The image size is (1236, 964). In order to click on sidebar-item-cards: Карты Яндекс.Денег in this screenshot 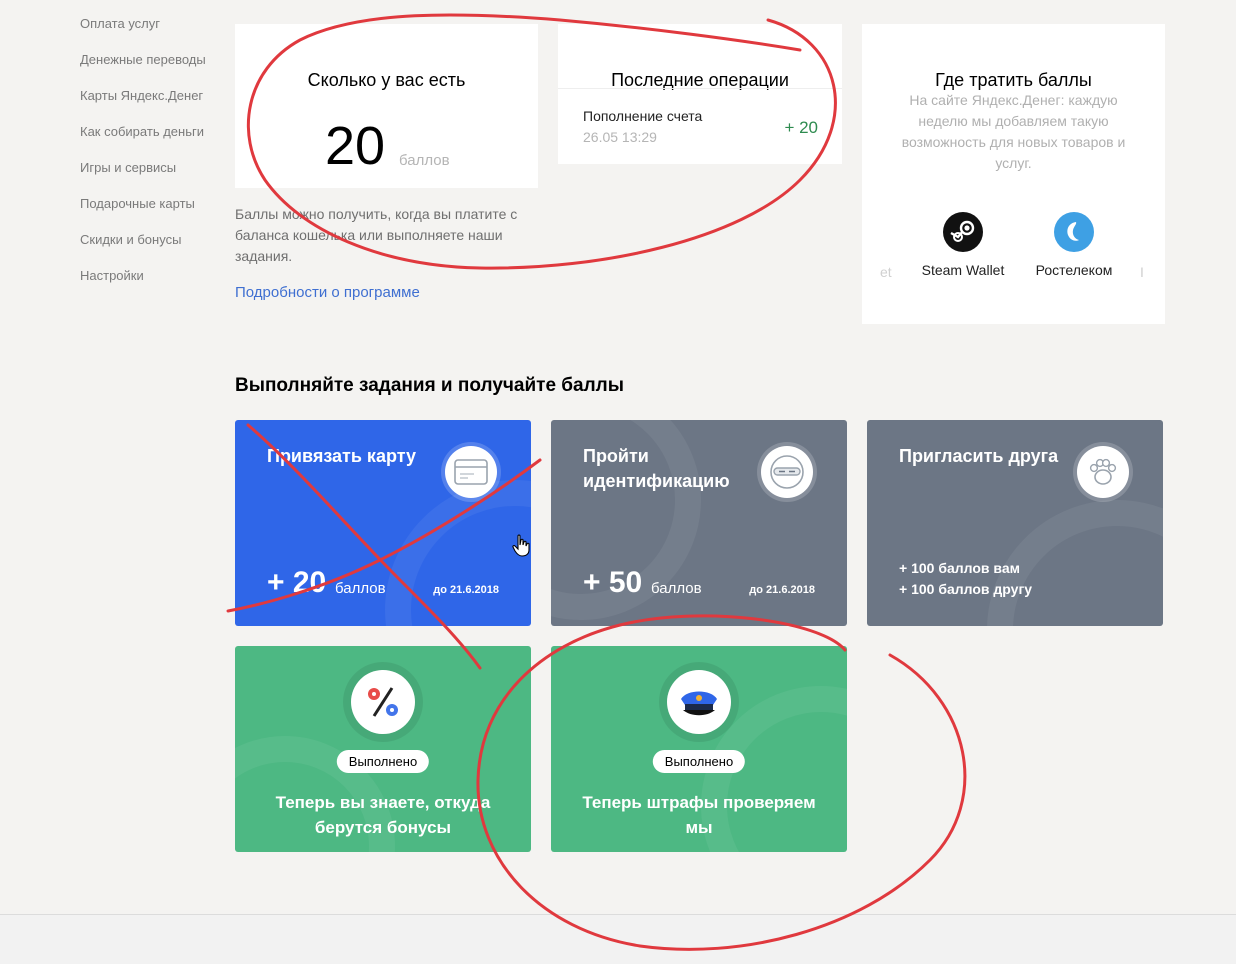, I will do `click(150, 106)`.